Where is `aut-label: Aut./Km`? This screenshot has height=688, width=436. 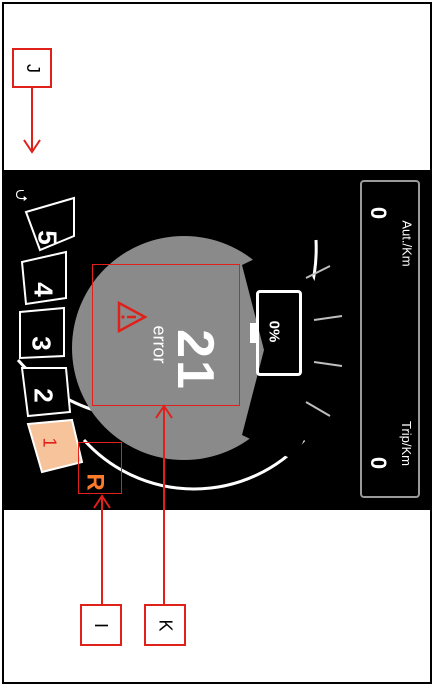 aut-label: Aut./Km is located at coordinates (407, 243).